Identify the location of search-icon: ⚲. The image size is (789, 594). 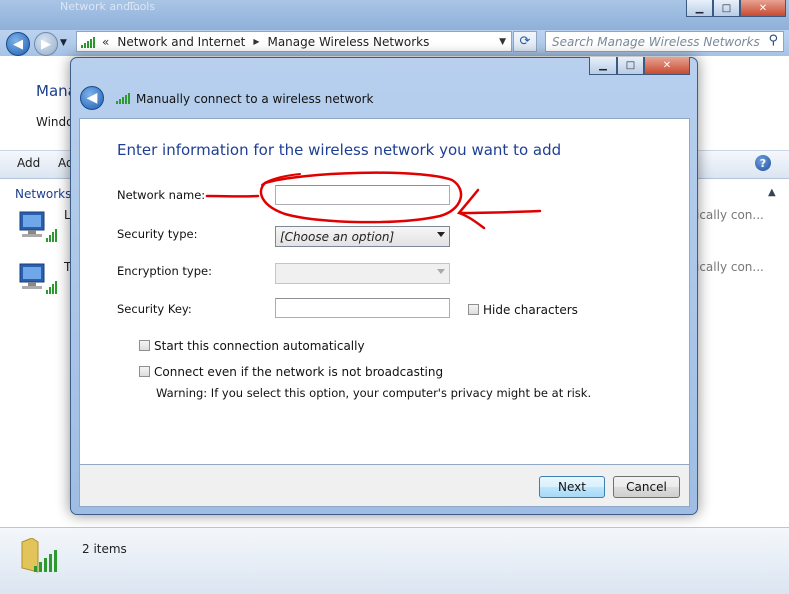
(773, 40).